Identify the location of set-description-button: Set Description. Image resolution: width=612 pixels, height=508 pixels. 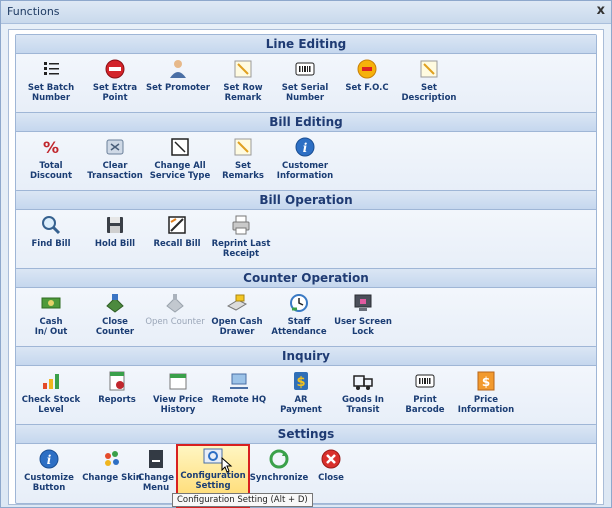
(429, 87).